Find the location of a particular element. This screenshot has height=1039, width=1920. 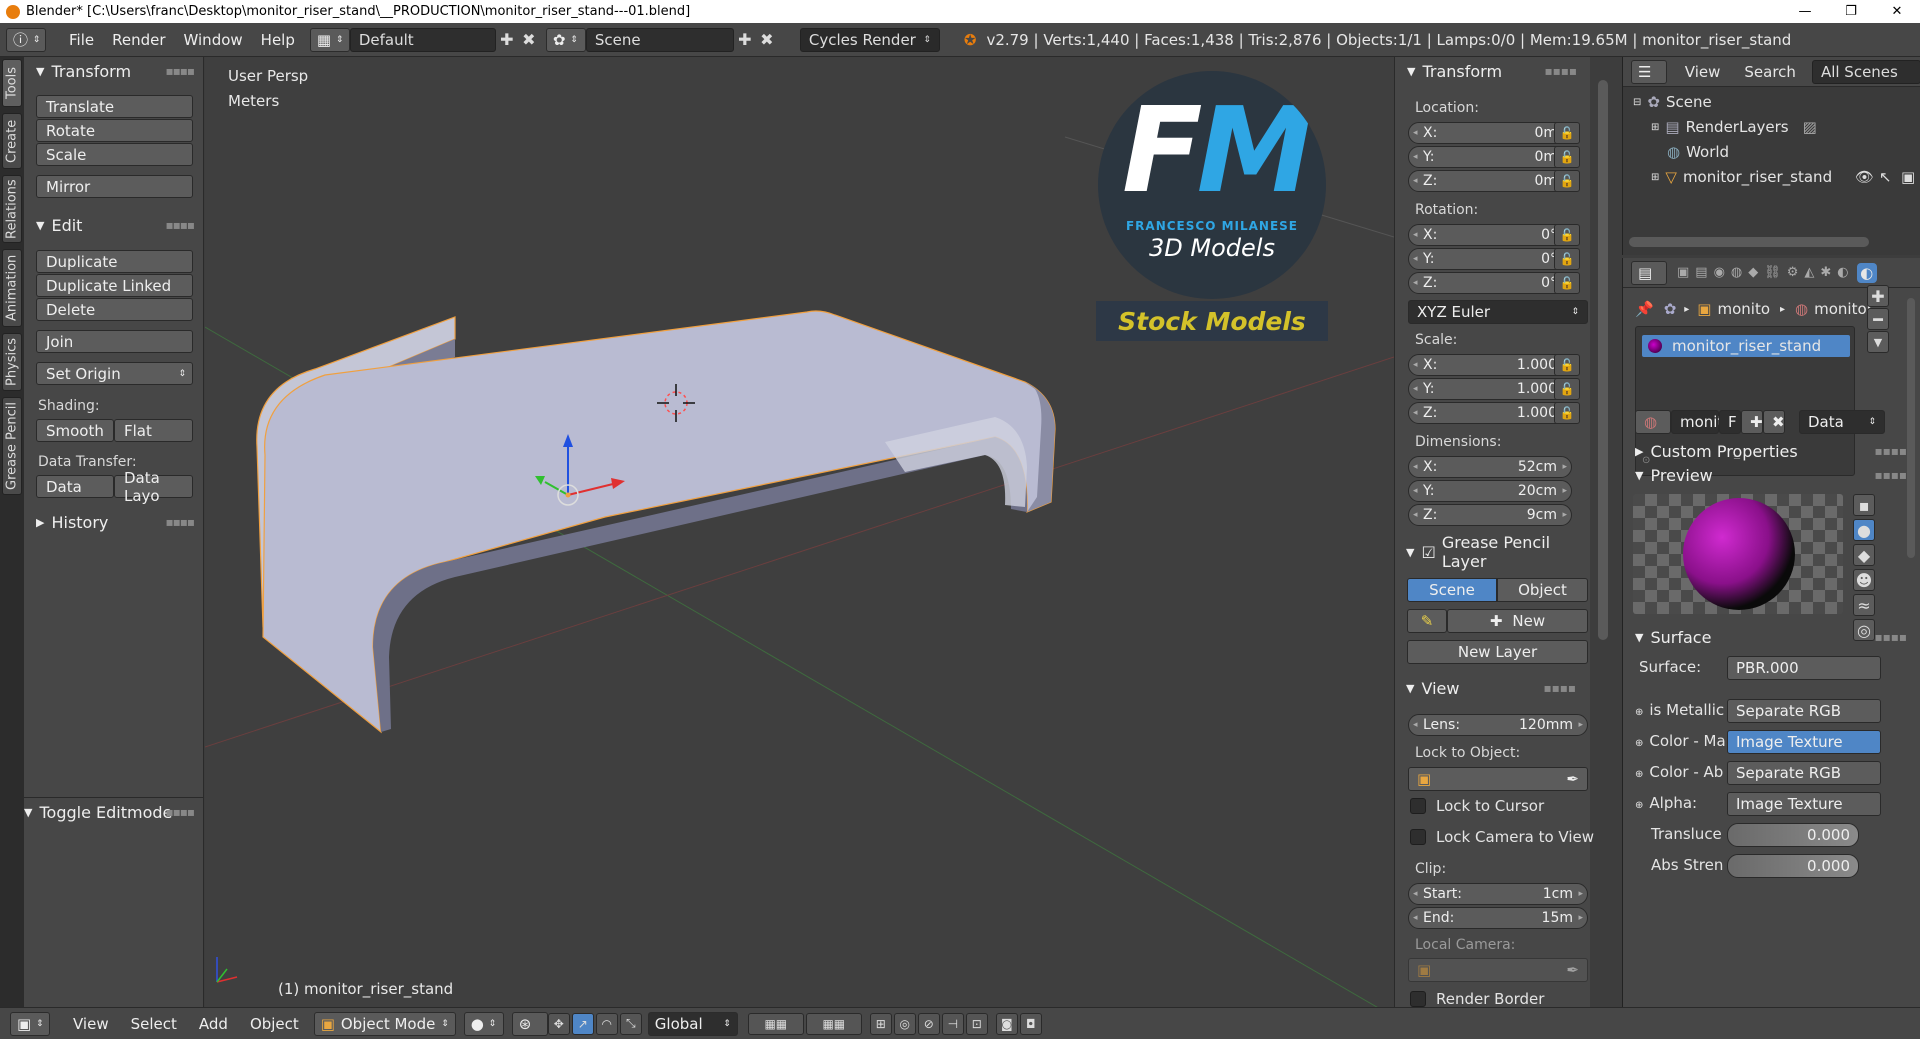

menu-add: Add is located at coordinates (213, 1024).